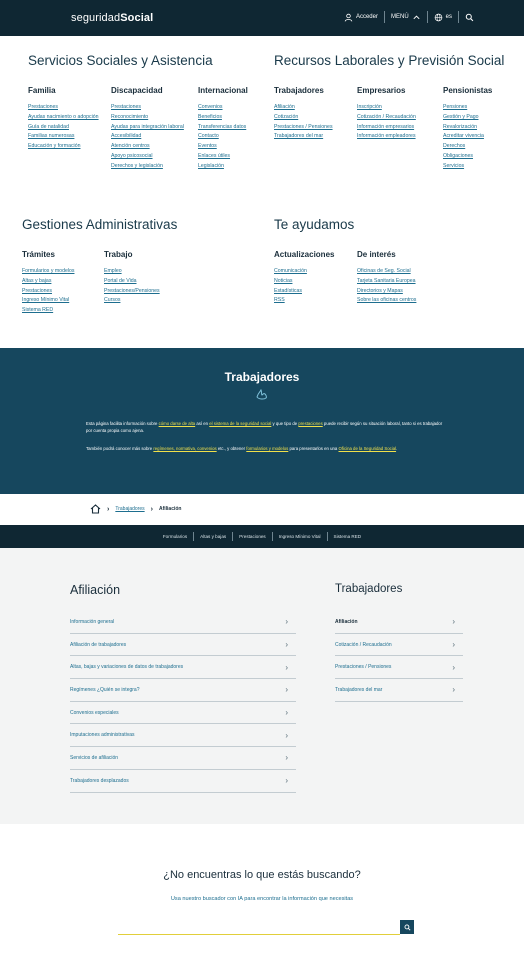  I want to click on menu-link: Accesibilidad, so click(150, 136).